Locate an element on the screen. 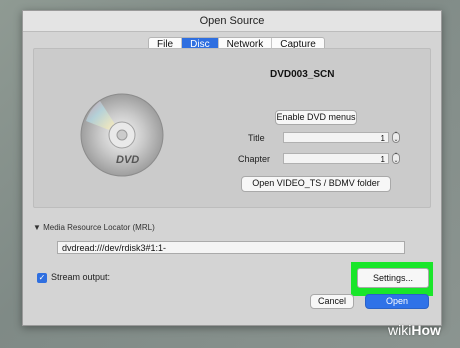  chapter-label: Chapter is located at coordinates (254, 159).